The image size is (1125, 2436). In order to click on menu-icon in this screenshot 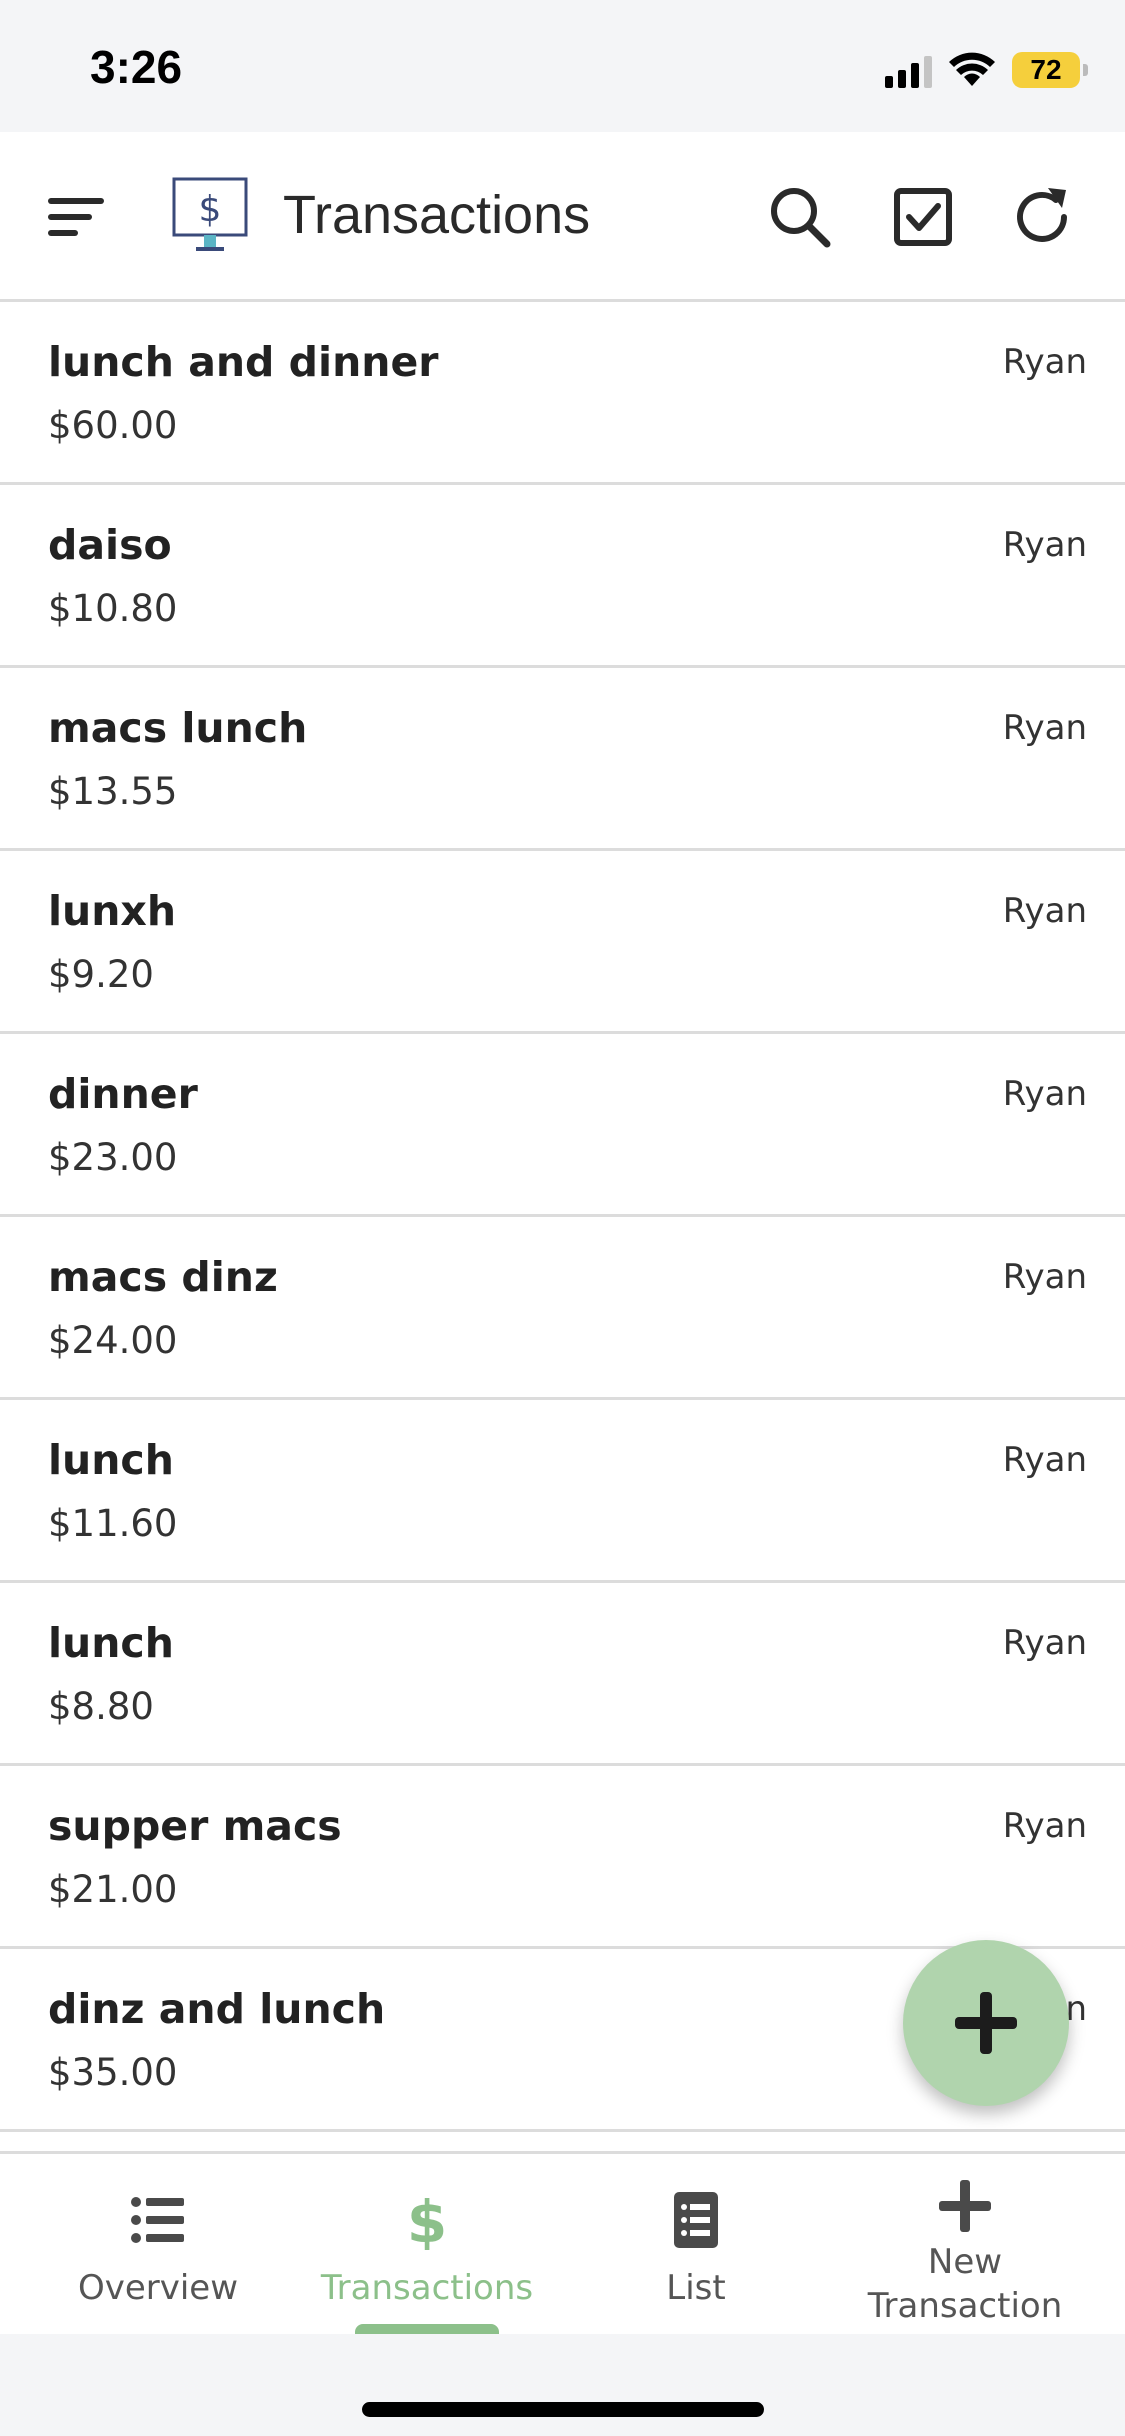, I will do `click(77, 217)`.